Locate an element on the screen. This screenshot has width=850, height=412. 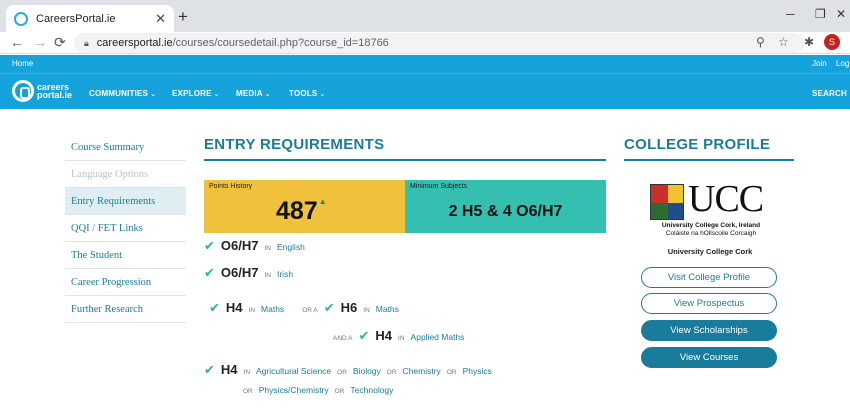
back-icon: ← is located at coordinates (17, 42).